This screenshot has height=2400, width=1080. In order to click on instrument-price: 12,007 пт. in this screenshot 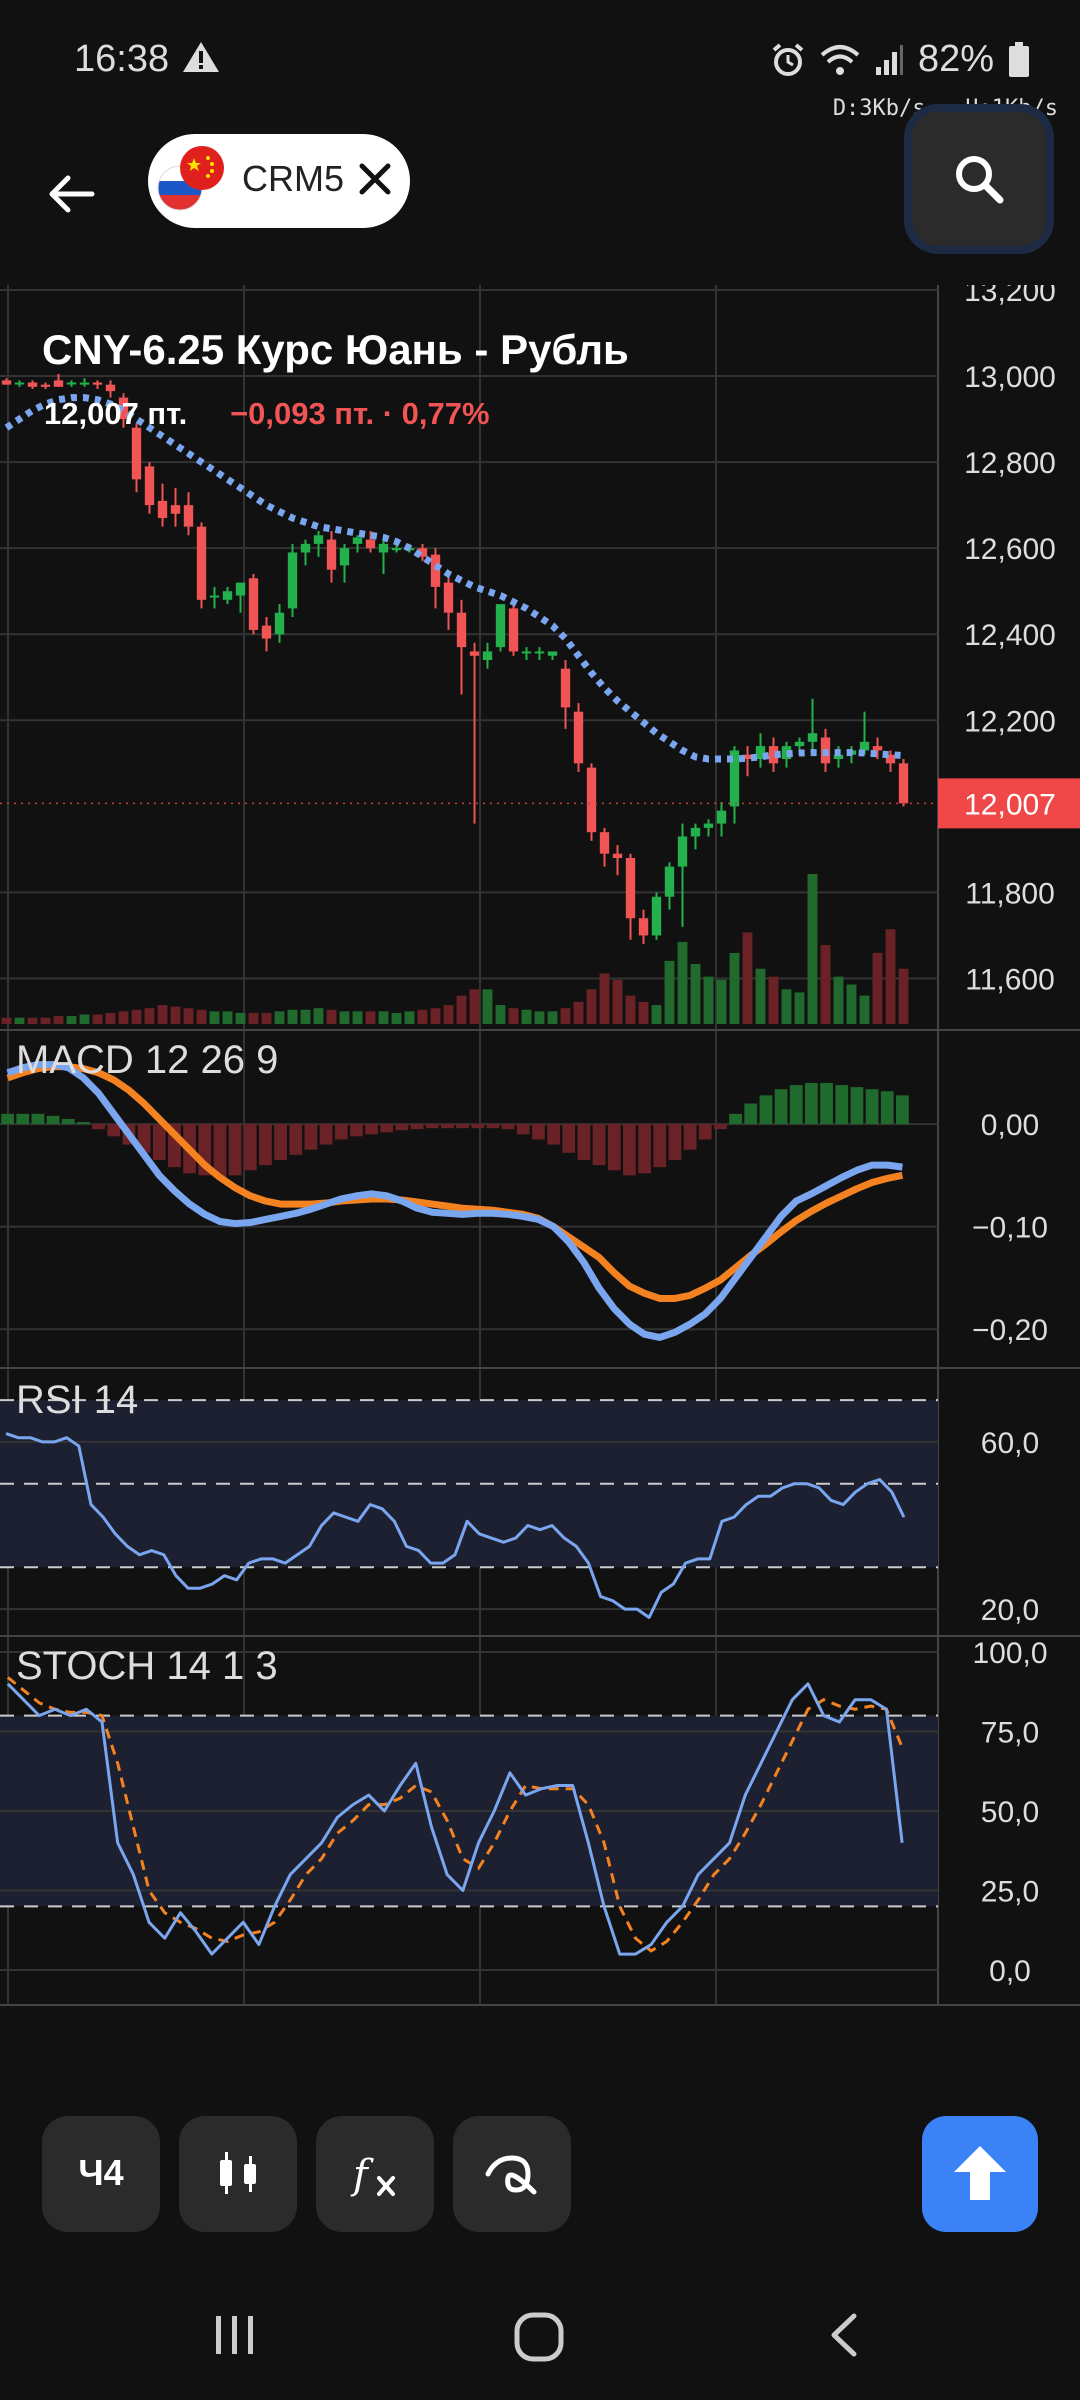, I will do `click(116, 413)`.